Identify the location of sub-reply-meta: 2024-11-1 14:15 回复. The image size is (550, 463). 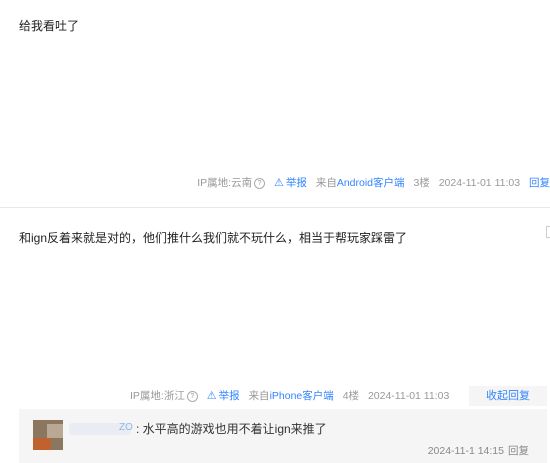
(478, 450).